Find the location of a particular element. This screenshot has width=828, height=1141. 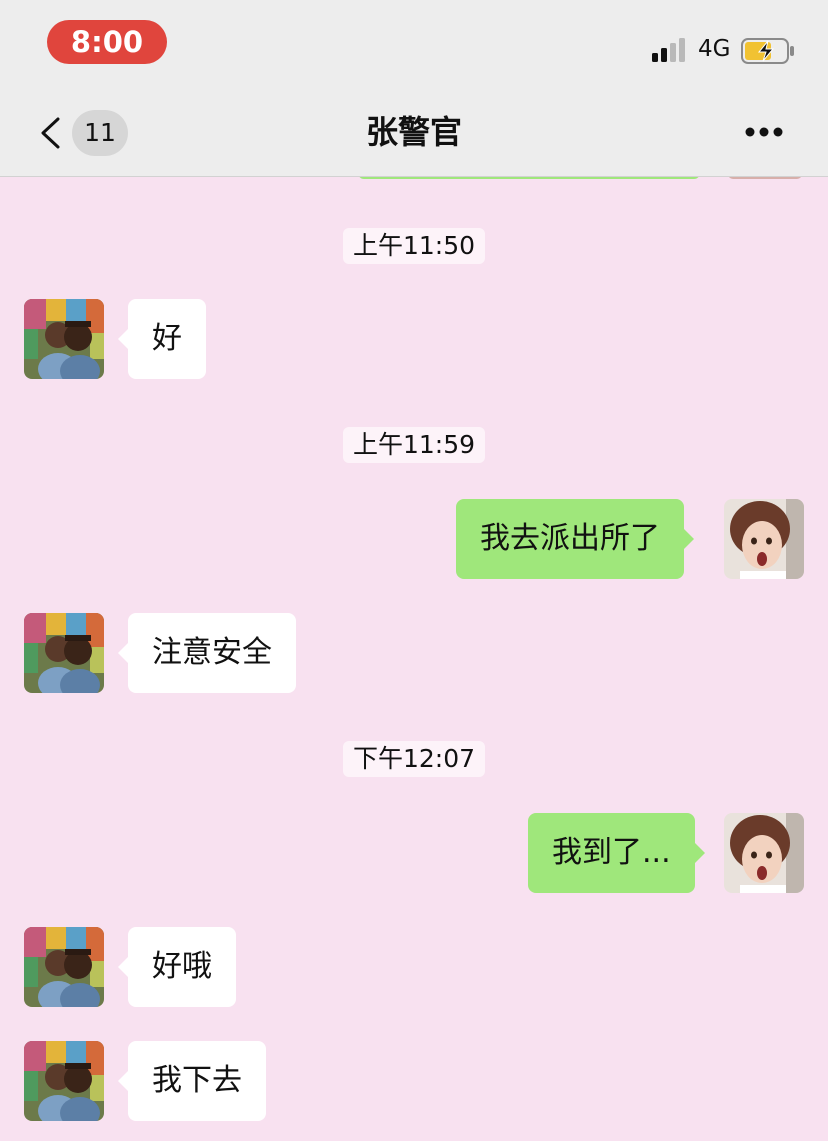

battery-charging-icon is located at coordinates (767, 51).